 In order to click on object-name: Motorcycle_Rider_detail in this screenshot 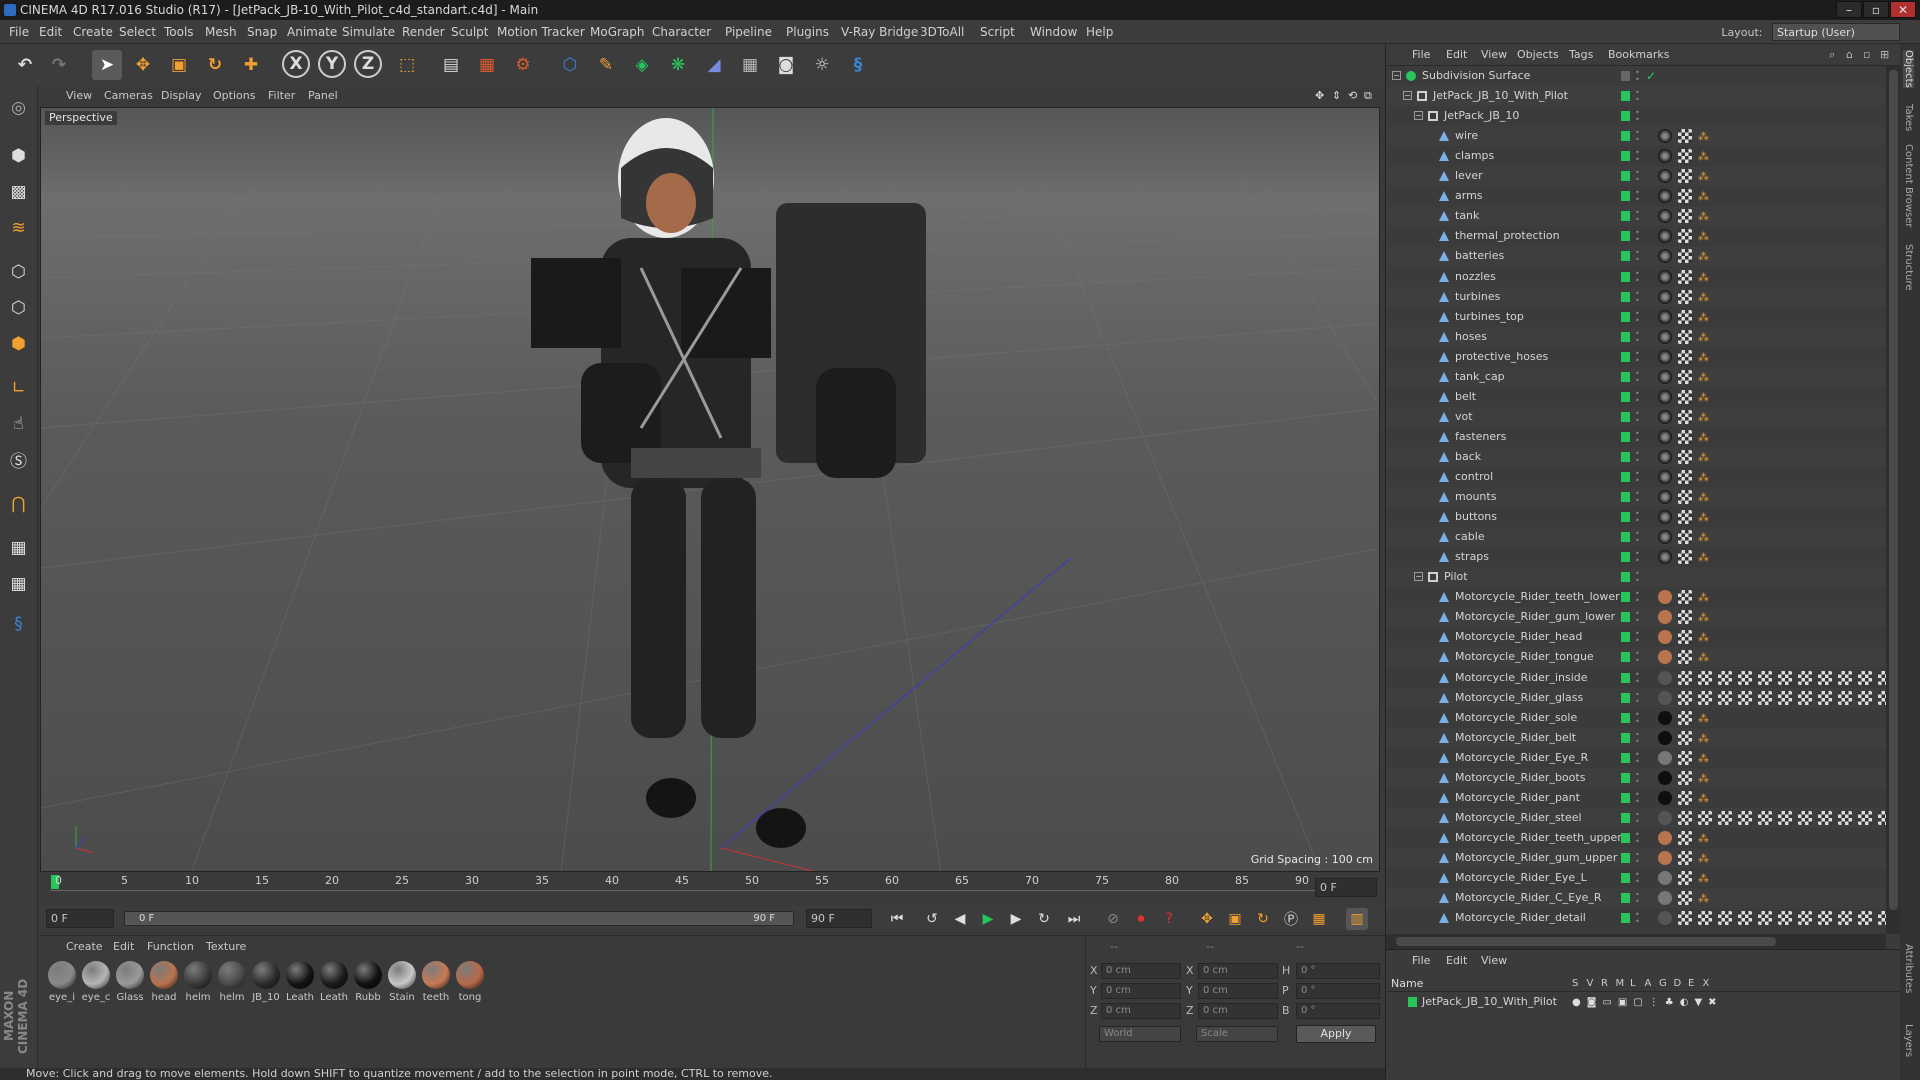, I will do `click(1520, 918)`.